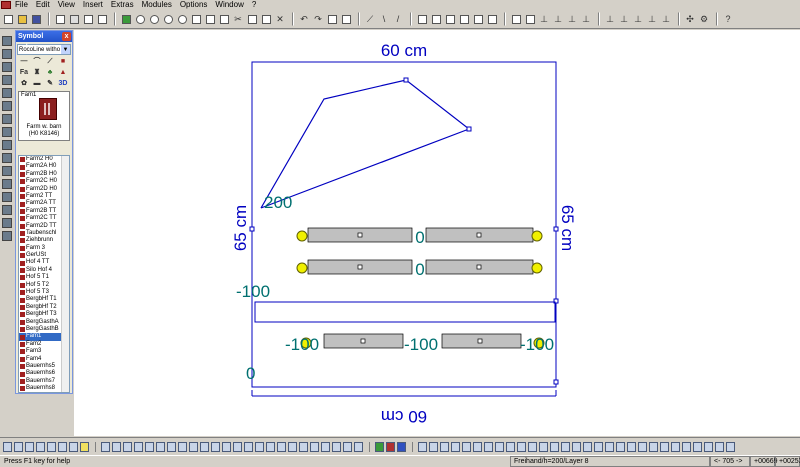 The width and height of the screenshot is (800, 467). Describe the element at coordinates (138, 446) in the screenshot. I see `layer-12-button` at that location.